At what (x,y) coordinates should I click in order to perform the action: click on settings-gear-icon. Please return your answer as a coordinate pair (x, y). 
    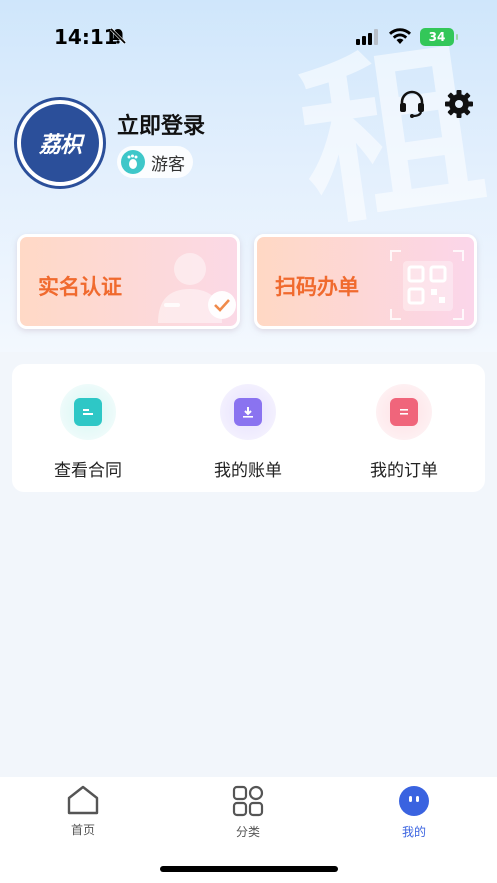
    Looking at the image, I should click on (459, 104).